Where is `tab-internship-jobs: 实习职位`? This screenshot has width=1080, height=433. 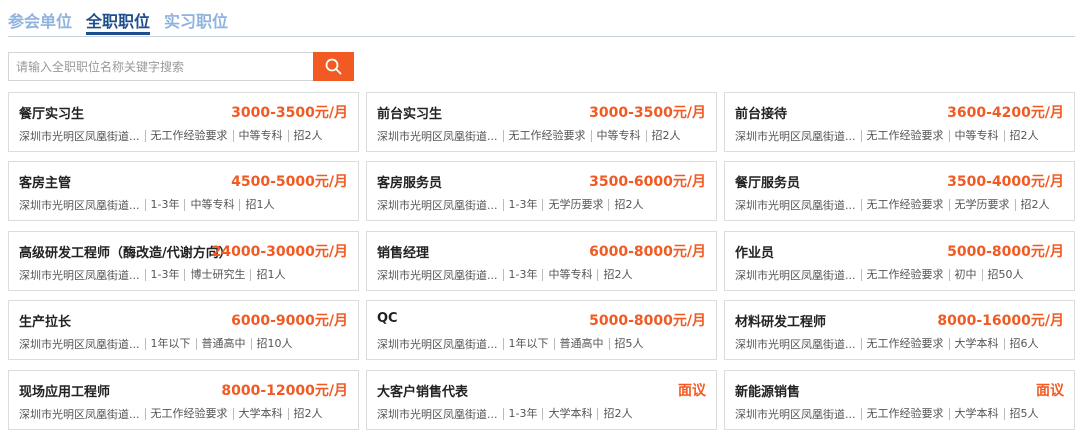 tab-internship-jobs: 实习职位 is located at coordinates (196, 20).